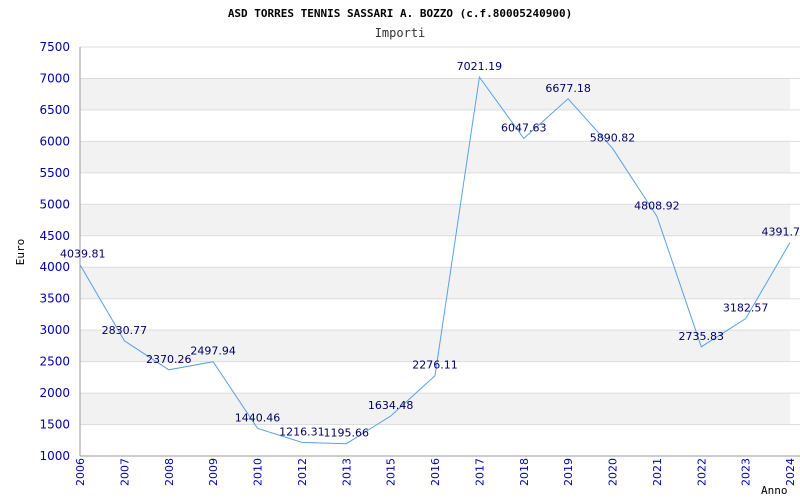  Describe the element at coordinates (124, 472) in the screenshot. I see `x-tick-label: 2007` at that location.